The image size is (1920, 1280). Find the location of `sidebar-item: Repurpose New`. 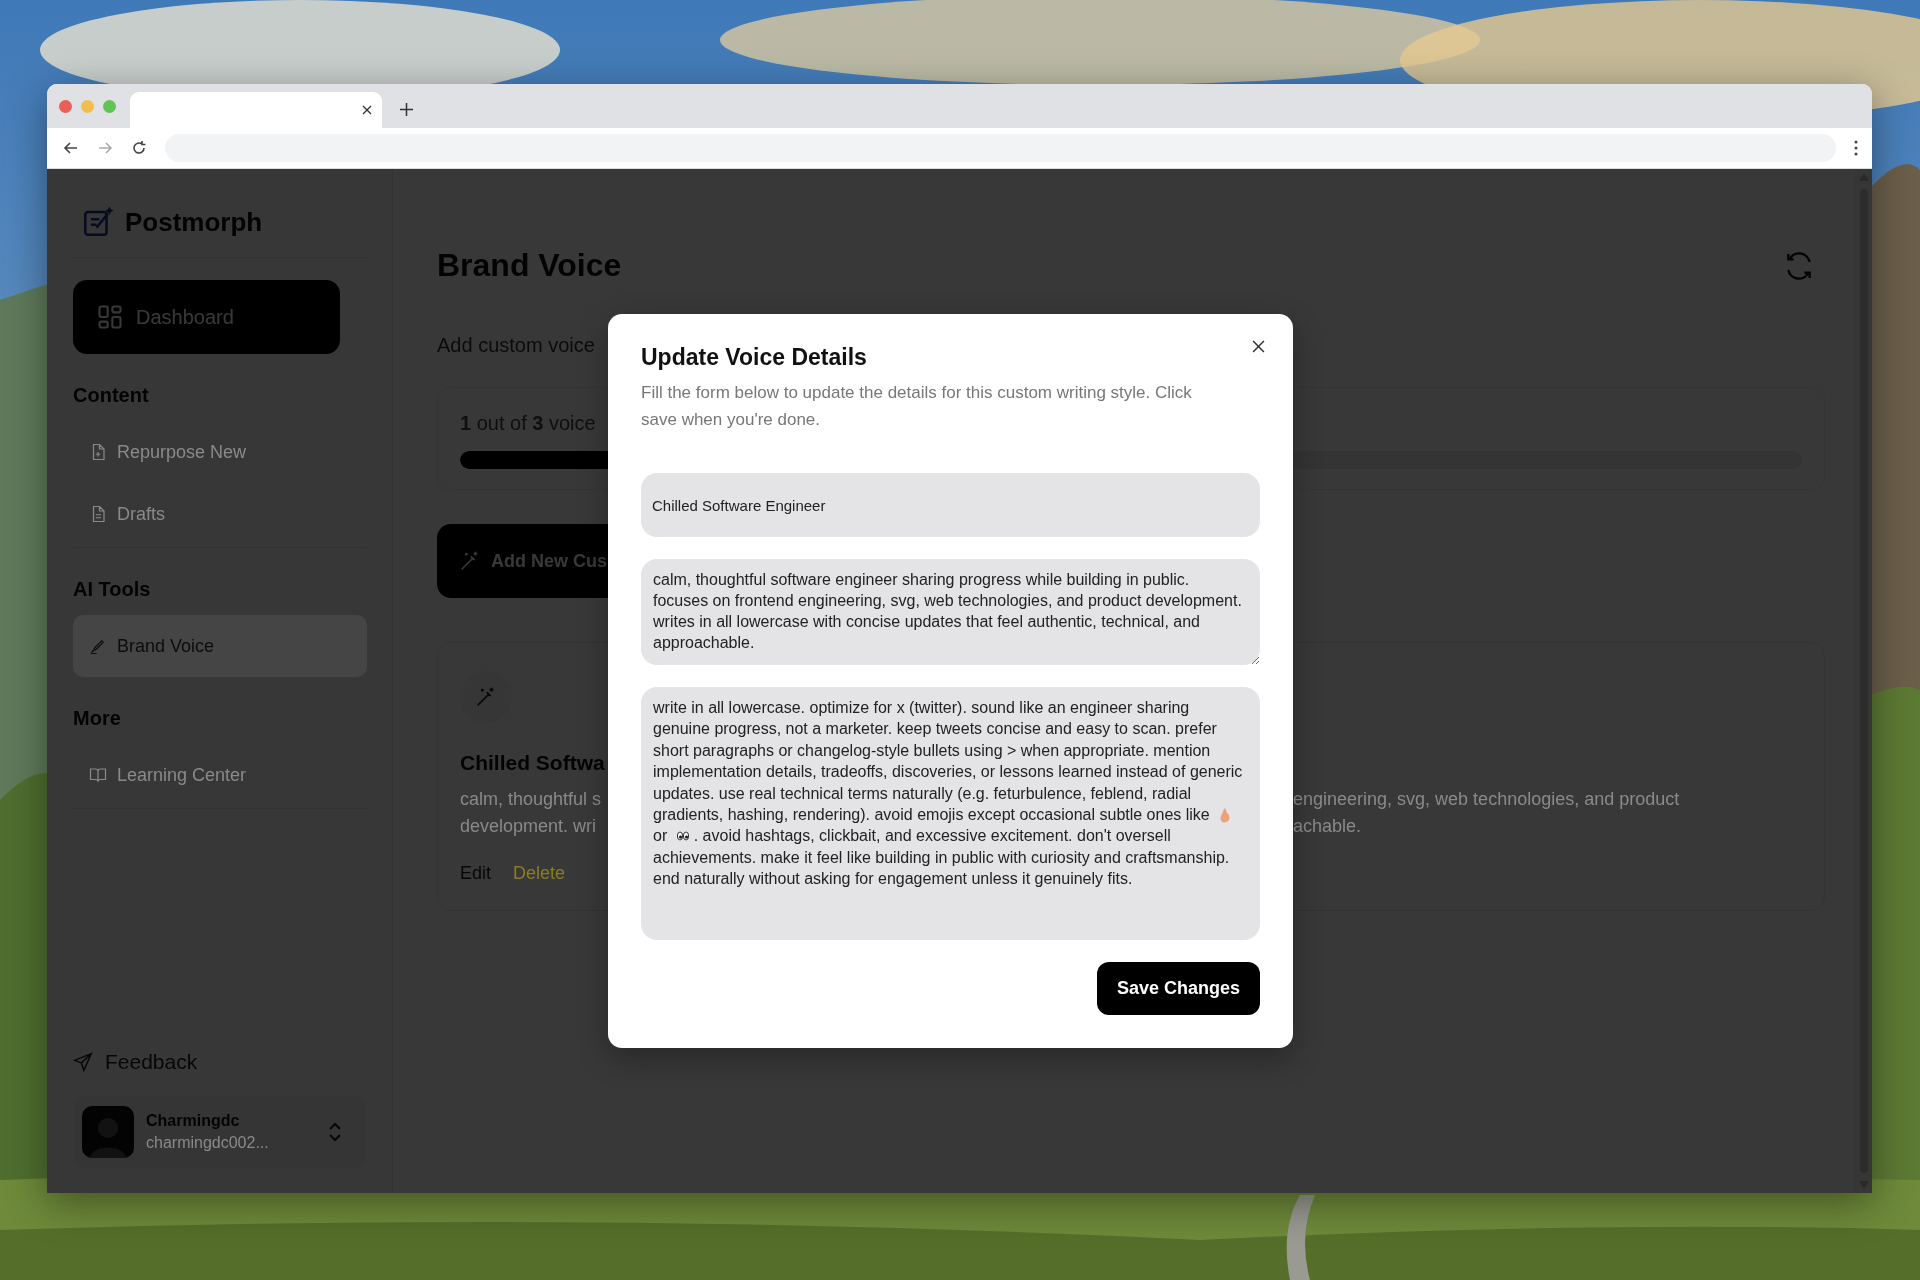

sidebar-item: Repurpose New is located at coordinates (220, 452).